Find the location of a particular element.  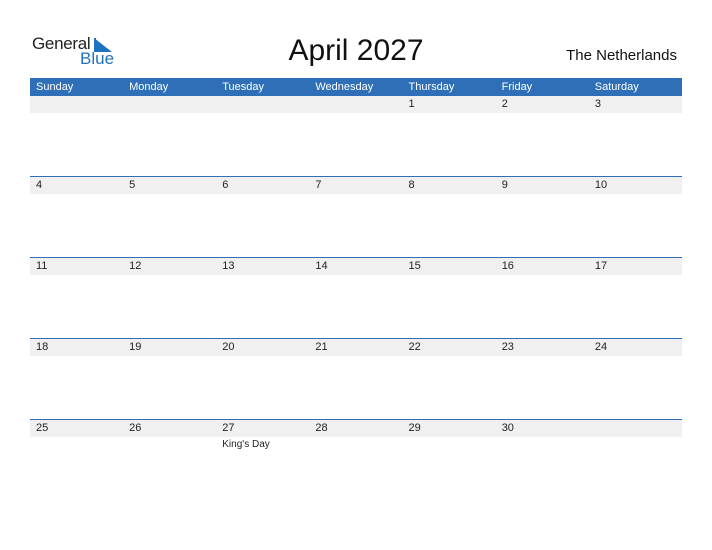

weekday-wednesday: Wednesday is located at coordinates (344, 87).